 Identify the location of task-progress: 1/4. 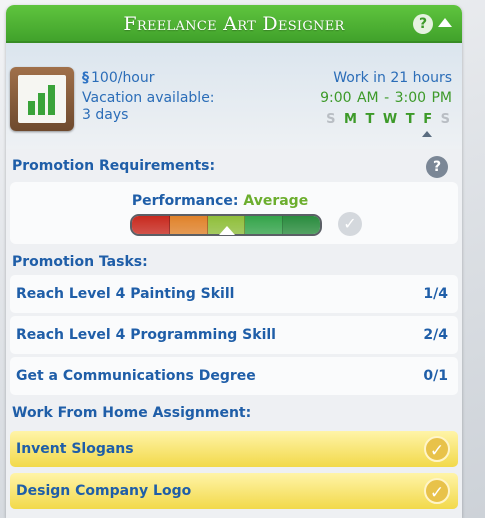
(435, 294).